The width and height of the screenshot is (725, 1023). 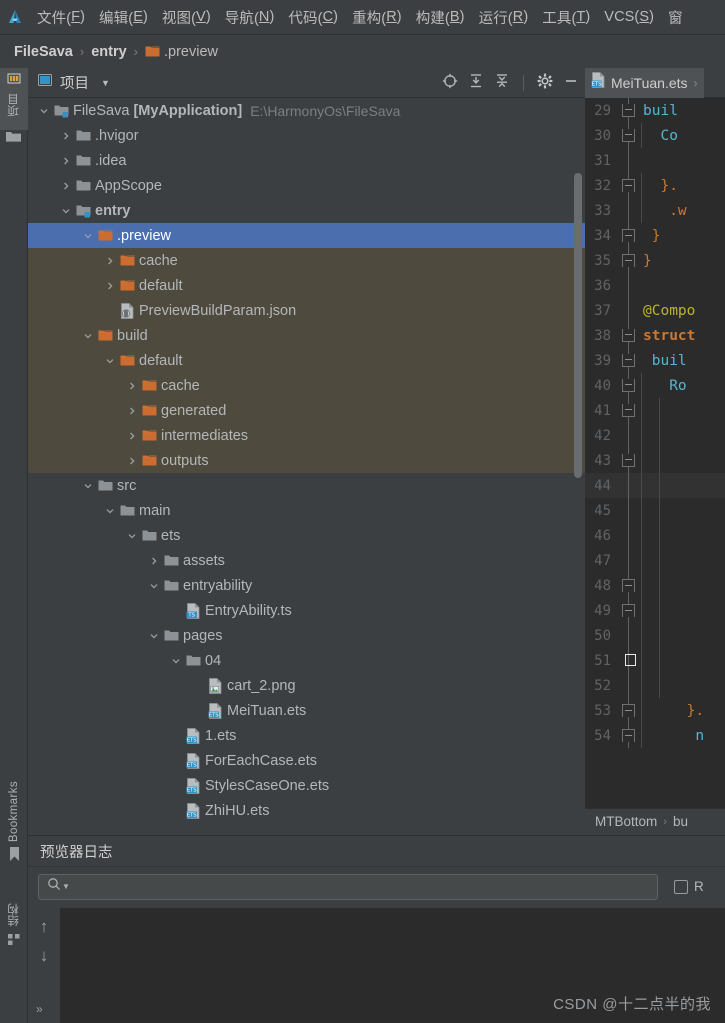 I want to click on tree-row: ETS 1.ets, so click(x=306, y=735).